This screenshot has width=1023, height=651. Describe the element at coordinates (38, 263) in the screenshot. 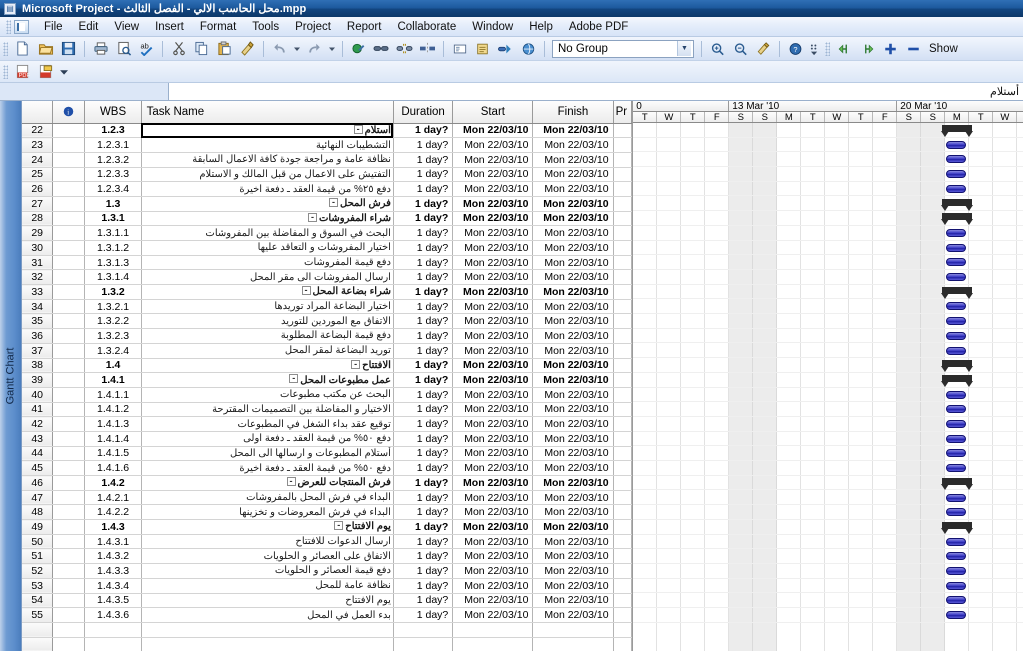

I see `row-id-cell: 31` at that location.